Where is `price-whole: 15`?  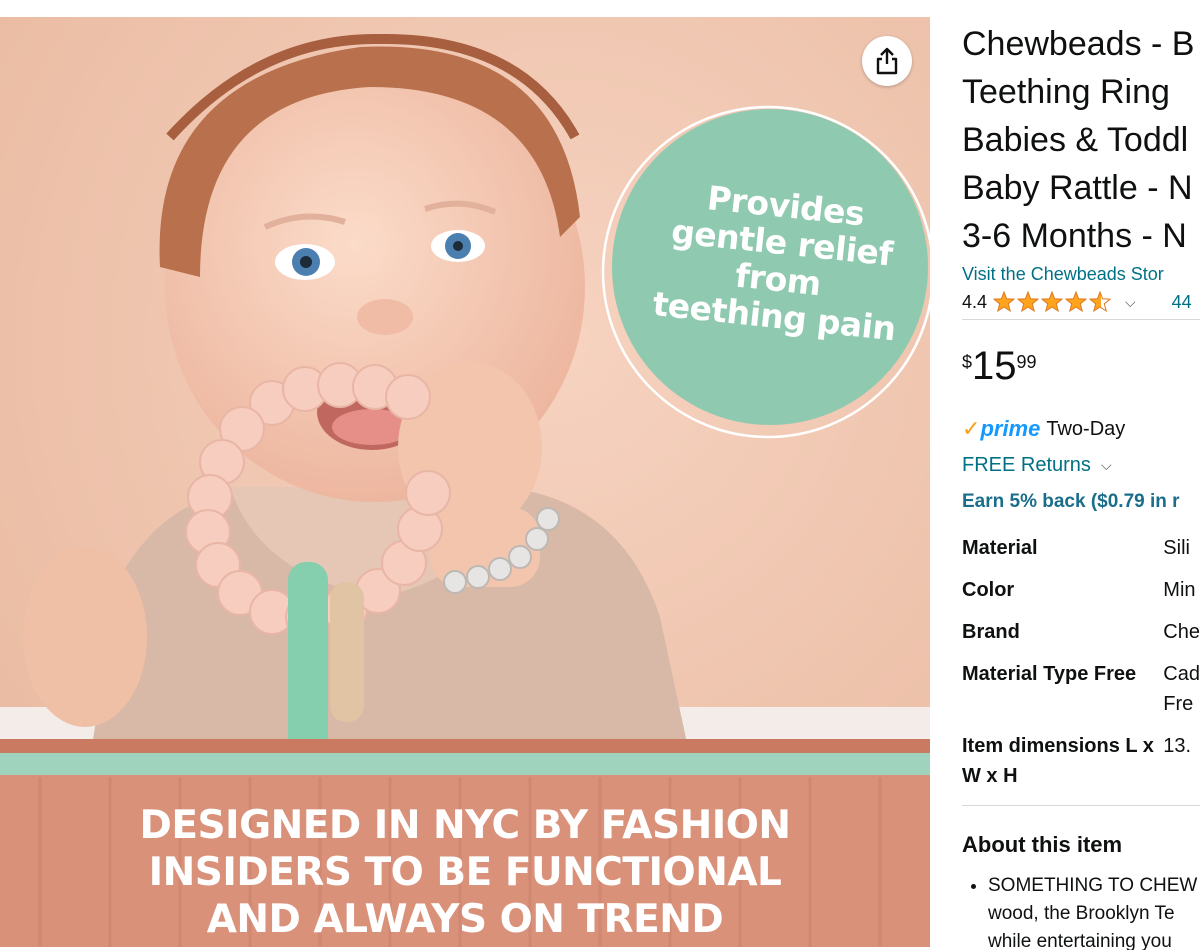
price-whole: 15 is located at coordinates (994, 366).